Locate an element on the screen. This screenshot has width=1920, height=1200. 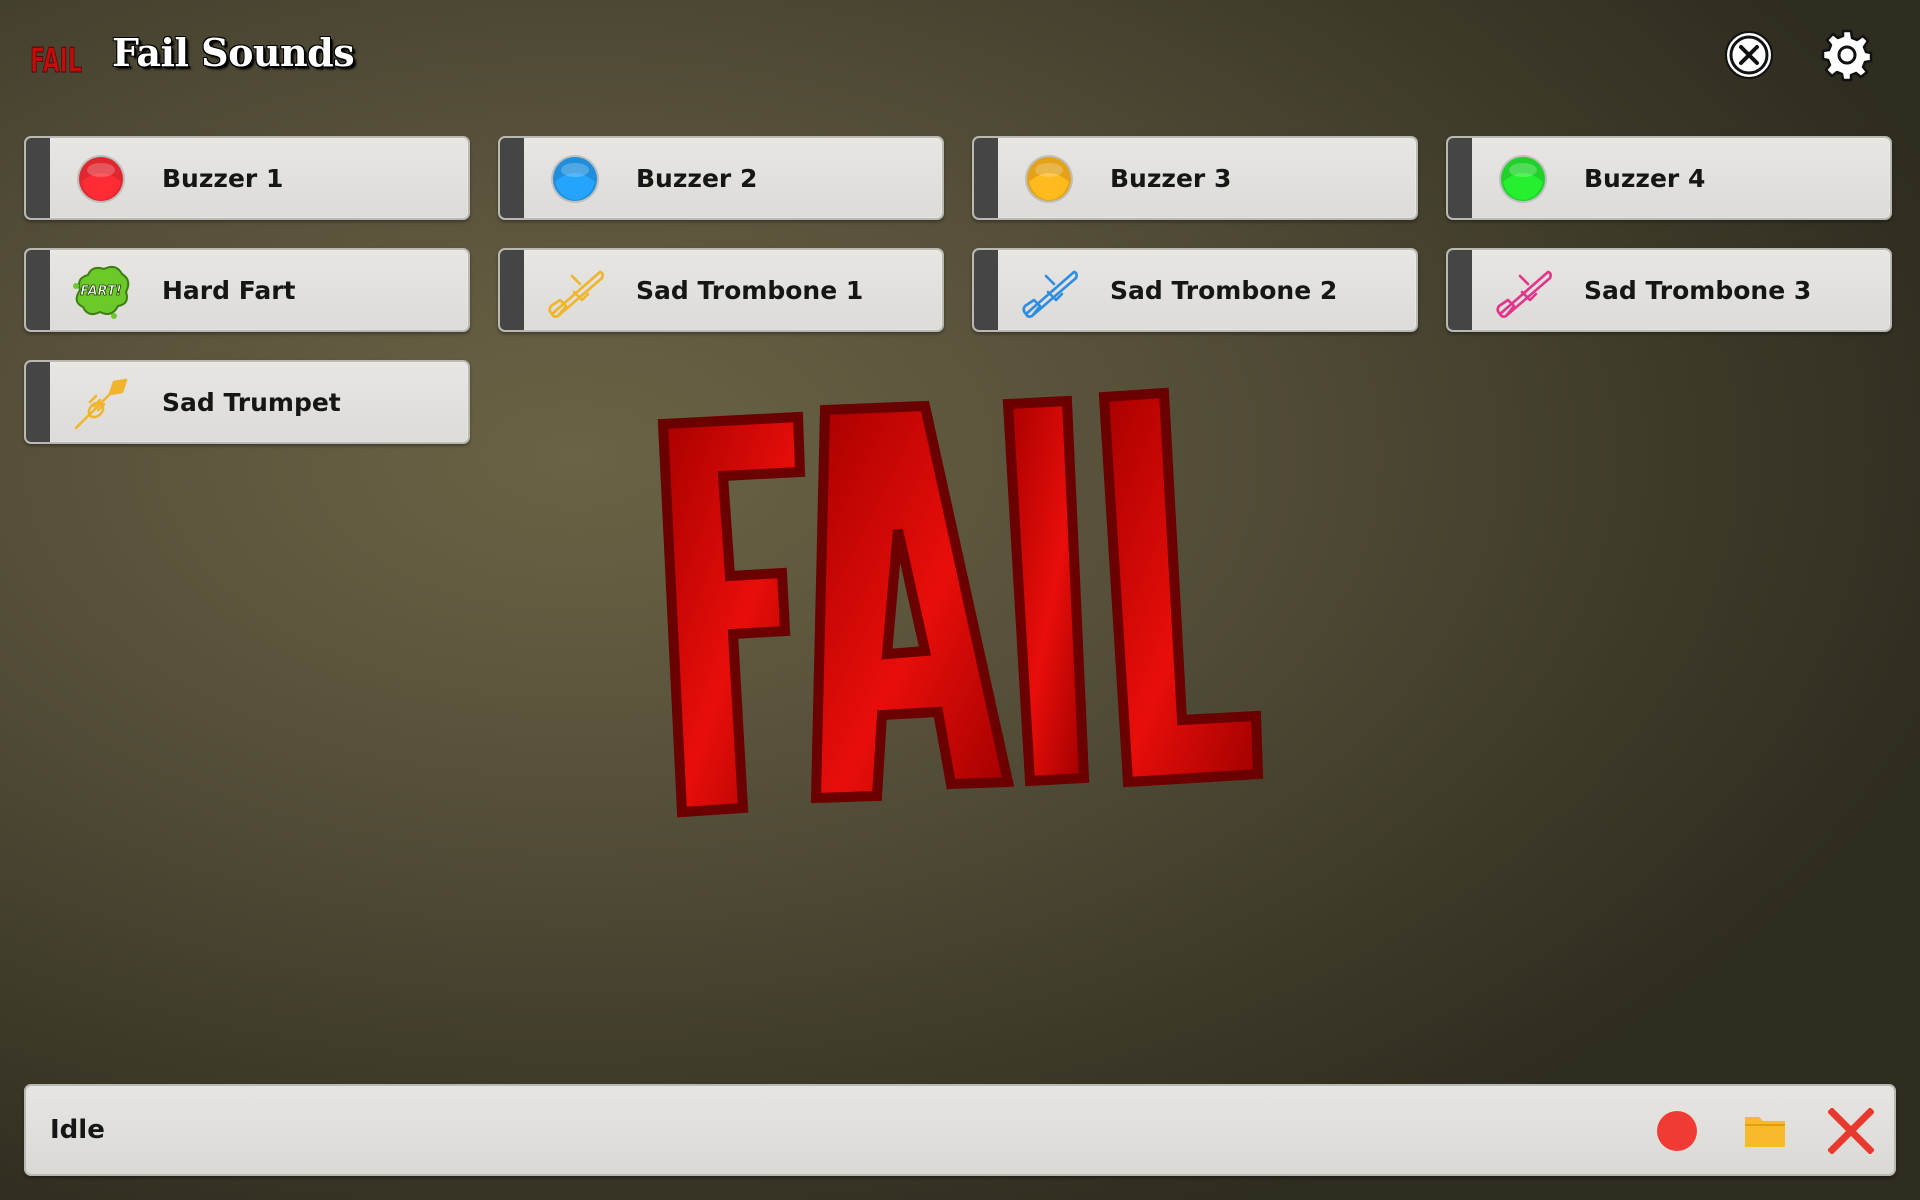
status-text: Idle is located at coordinates (77, 1130).